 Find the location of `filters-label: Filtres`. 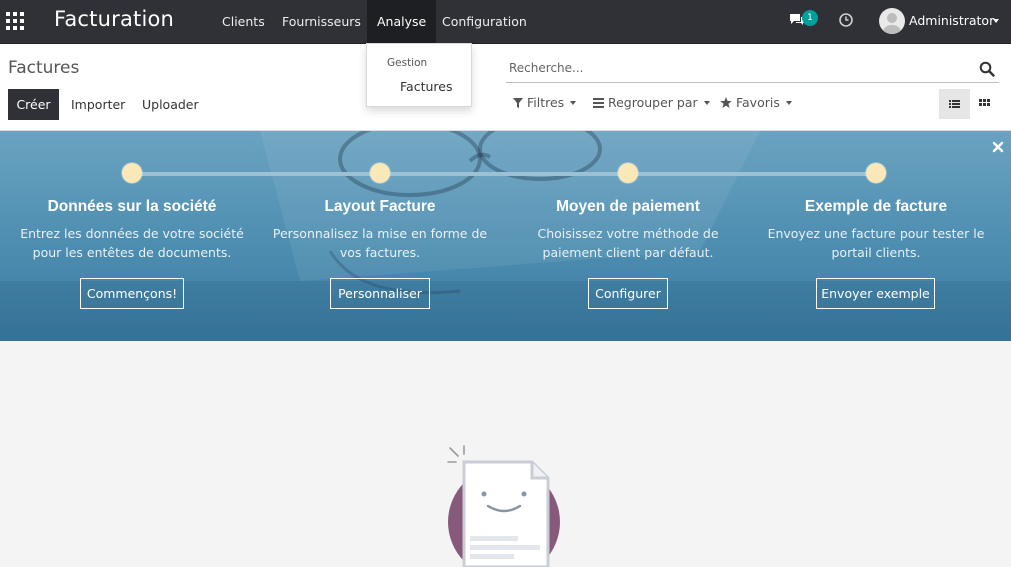

filters-label: Filtres is located at coordinates (545, 102).